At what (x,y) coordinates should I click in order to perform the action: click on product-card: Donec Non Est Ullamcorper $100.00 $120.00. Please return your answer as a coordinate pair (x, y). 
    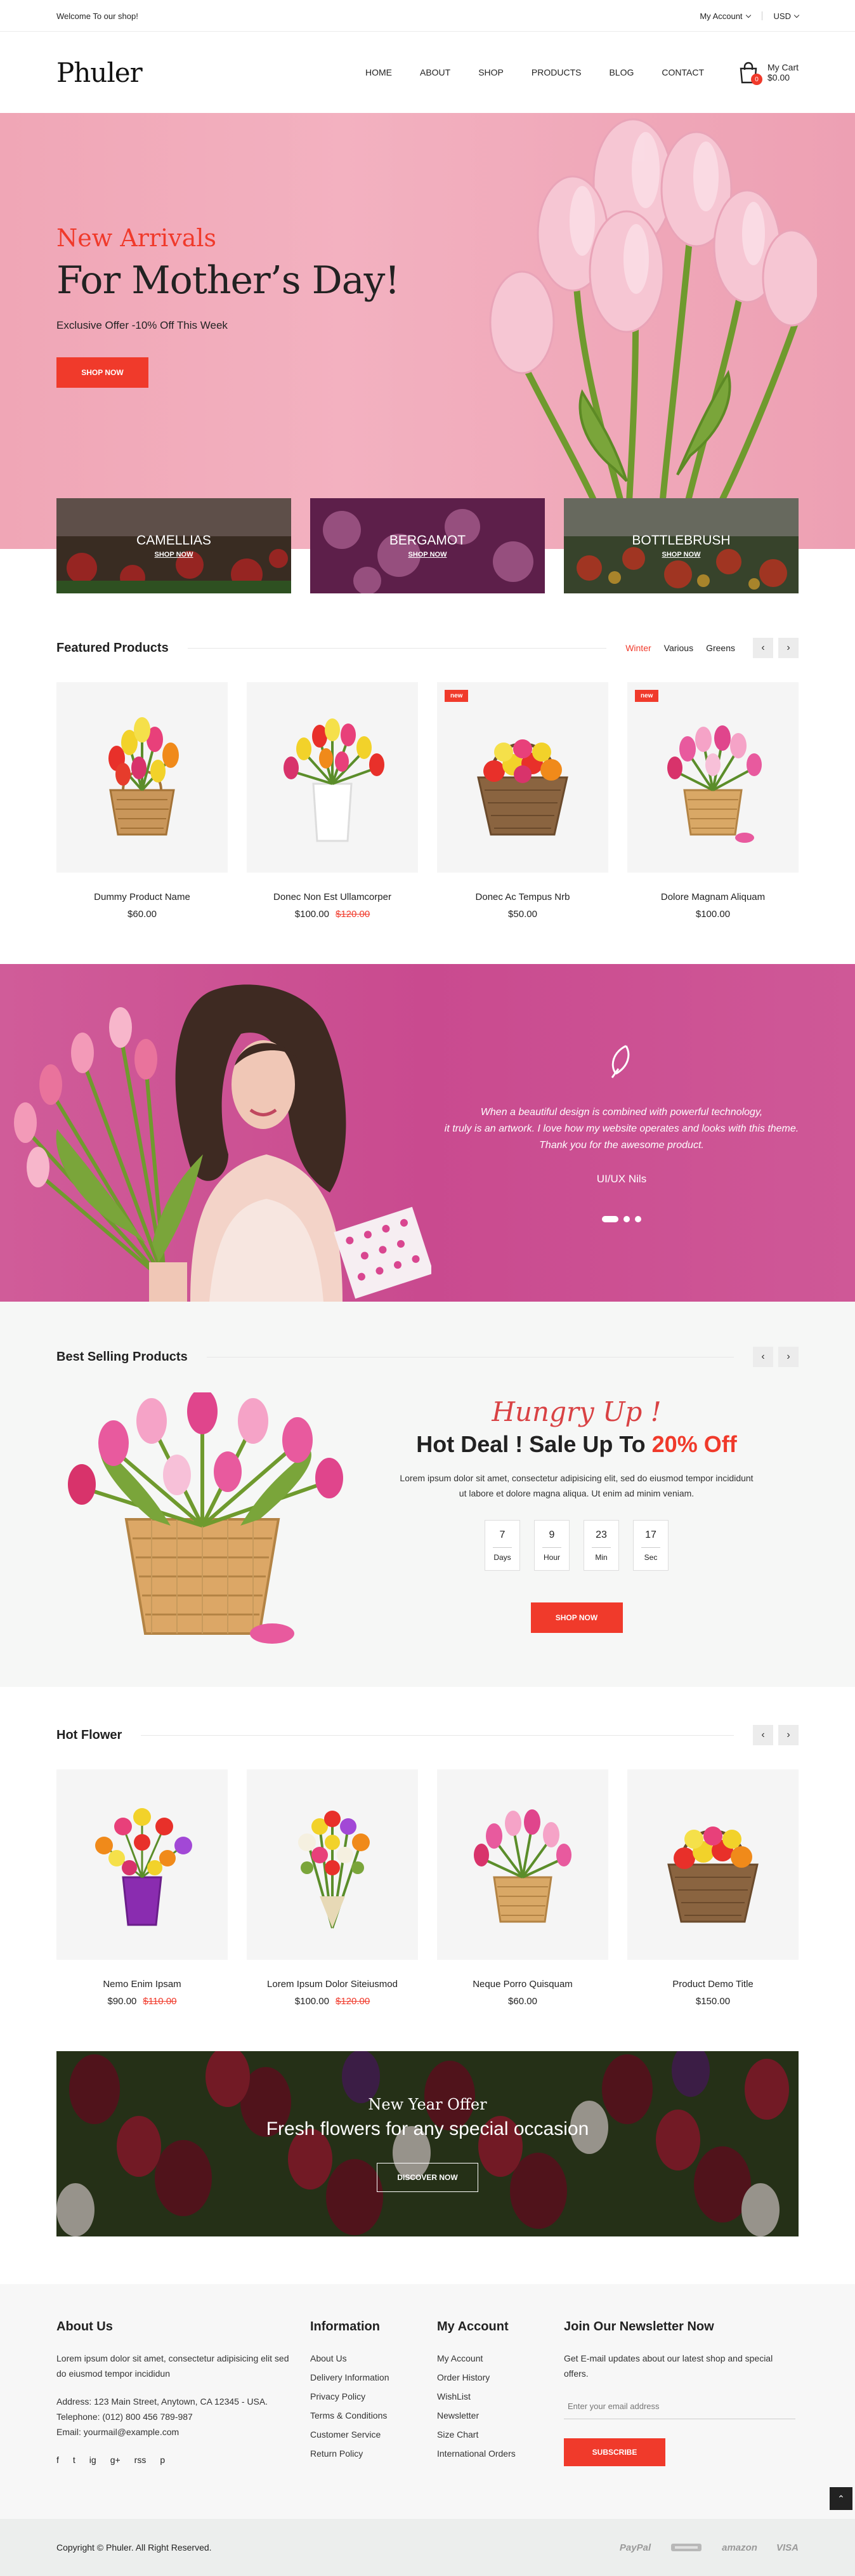
    Looking at the image, I should click on (333, 801).